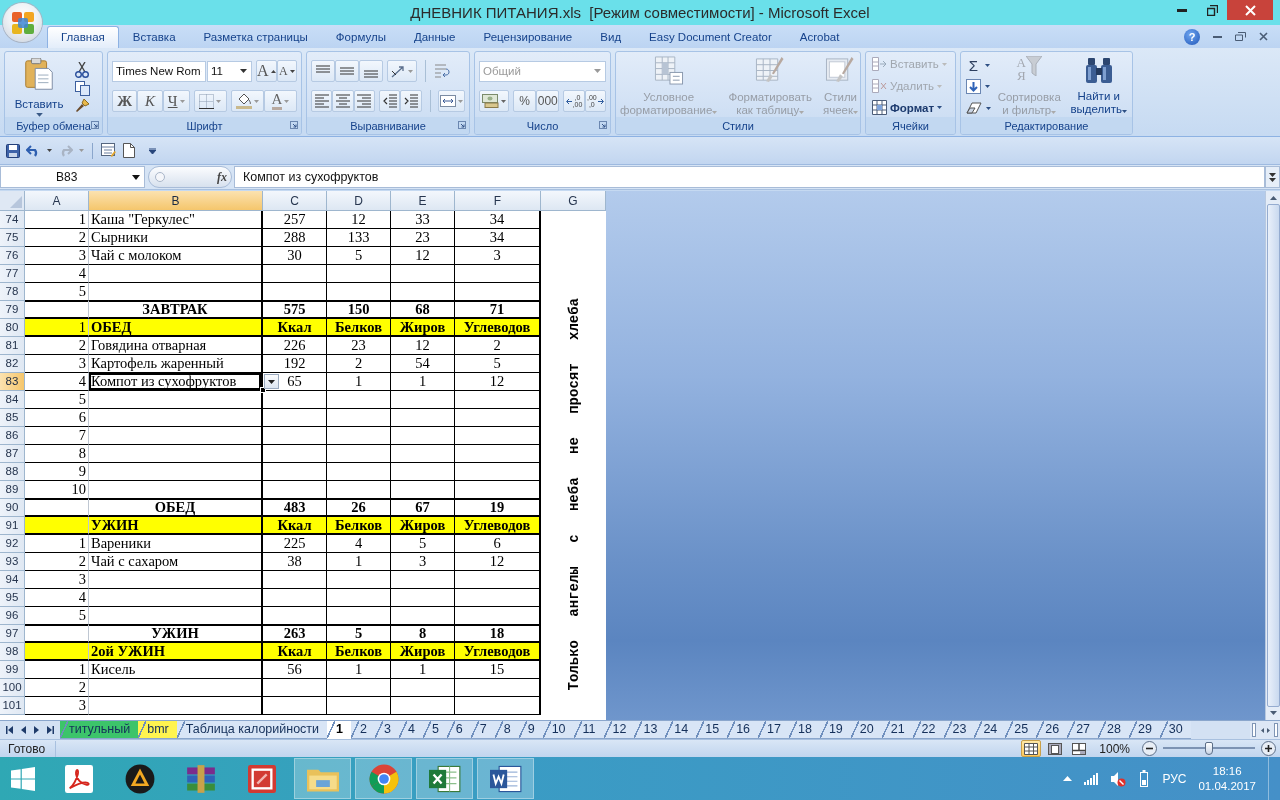 This screenshot has height=800, width=1280. I want to click on taskbar-button, so click(444, 778).